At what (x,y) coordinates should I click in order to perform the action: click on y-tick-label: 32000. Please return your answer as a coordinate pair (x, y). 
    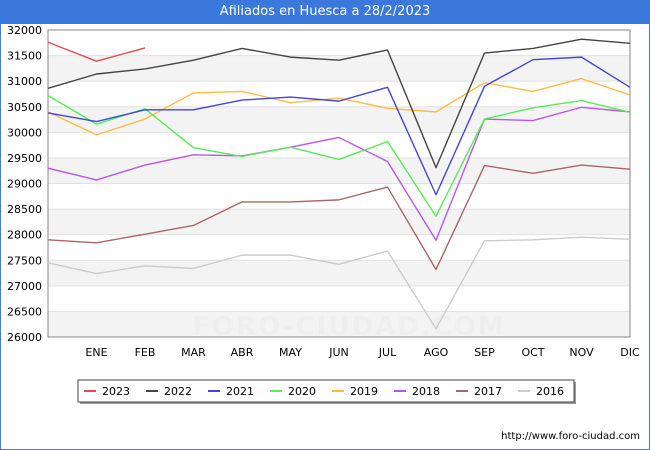
    Looking at the image, I should click on (24, 30).